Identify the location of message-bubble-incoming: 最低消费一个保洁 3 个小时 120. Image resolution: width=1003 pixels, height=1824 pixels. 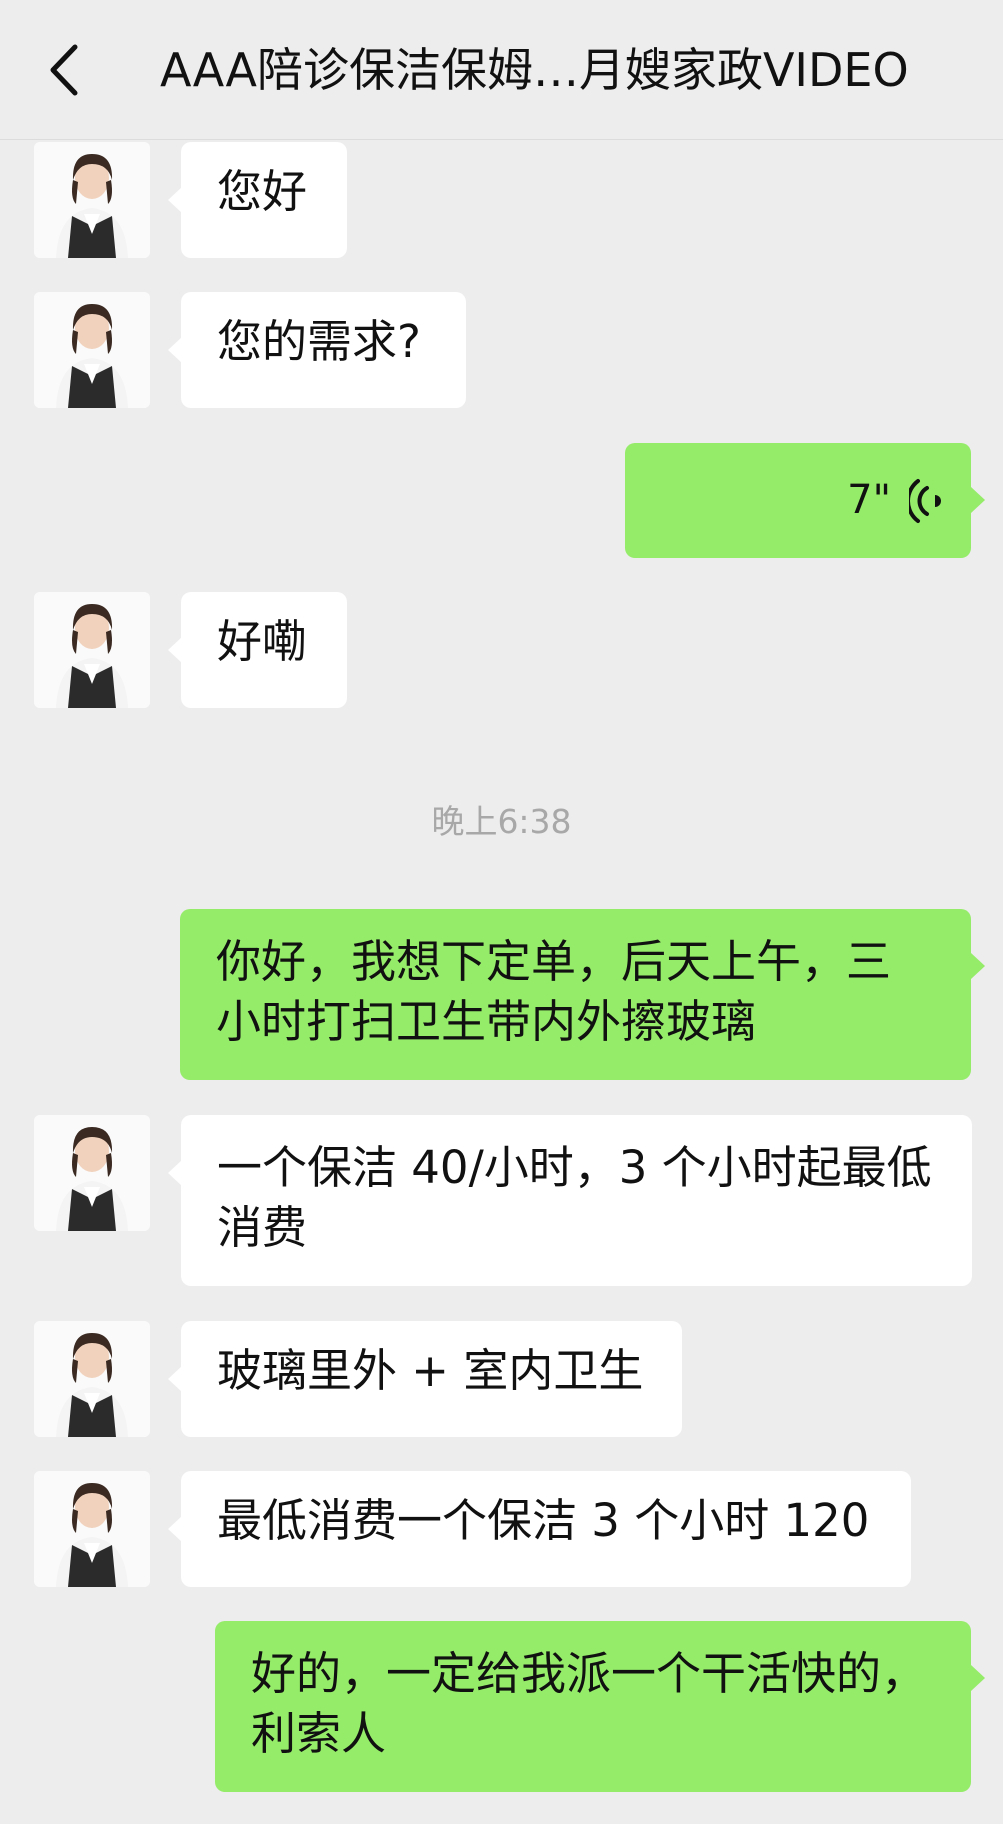
(546, 1529).